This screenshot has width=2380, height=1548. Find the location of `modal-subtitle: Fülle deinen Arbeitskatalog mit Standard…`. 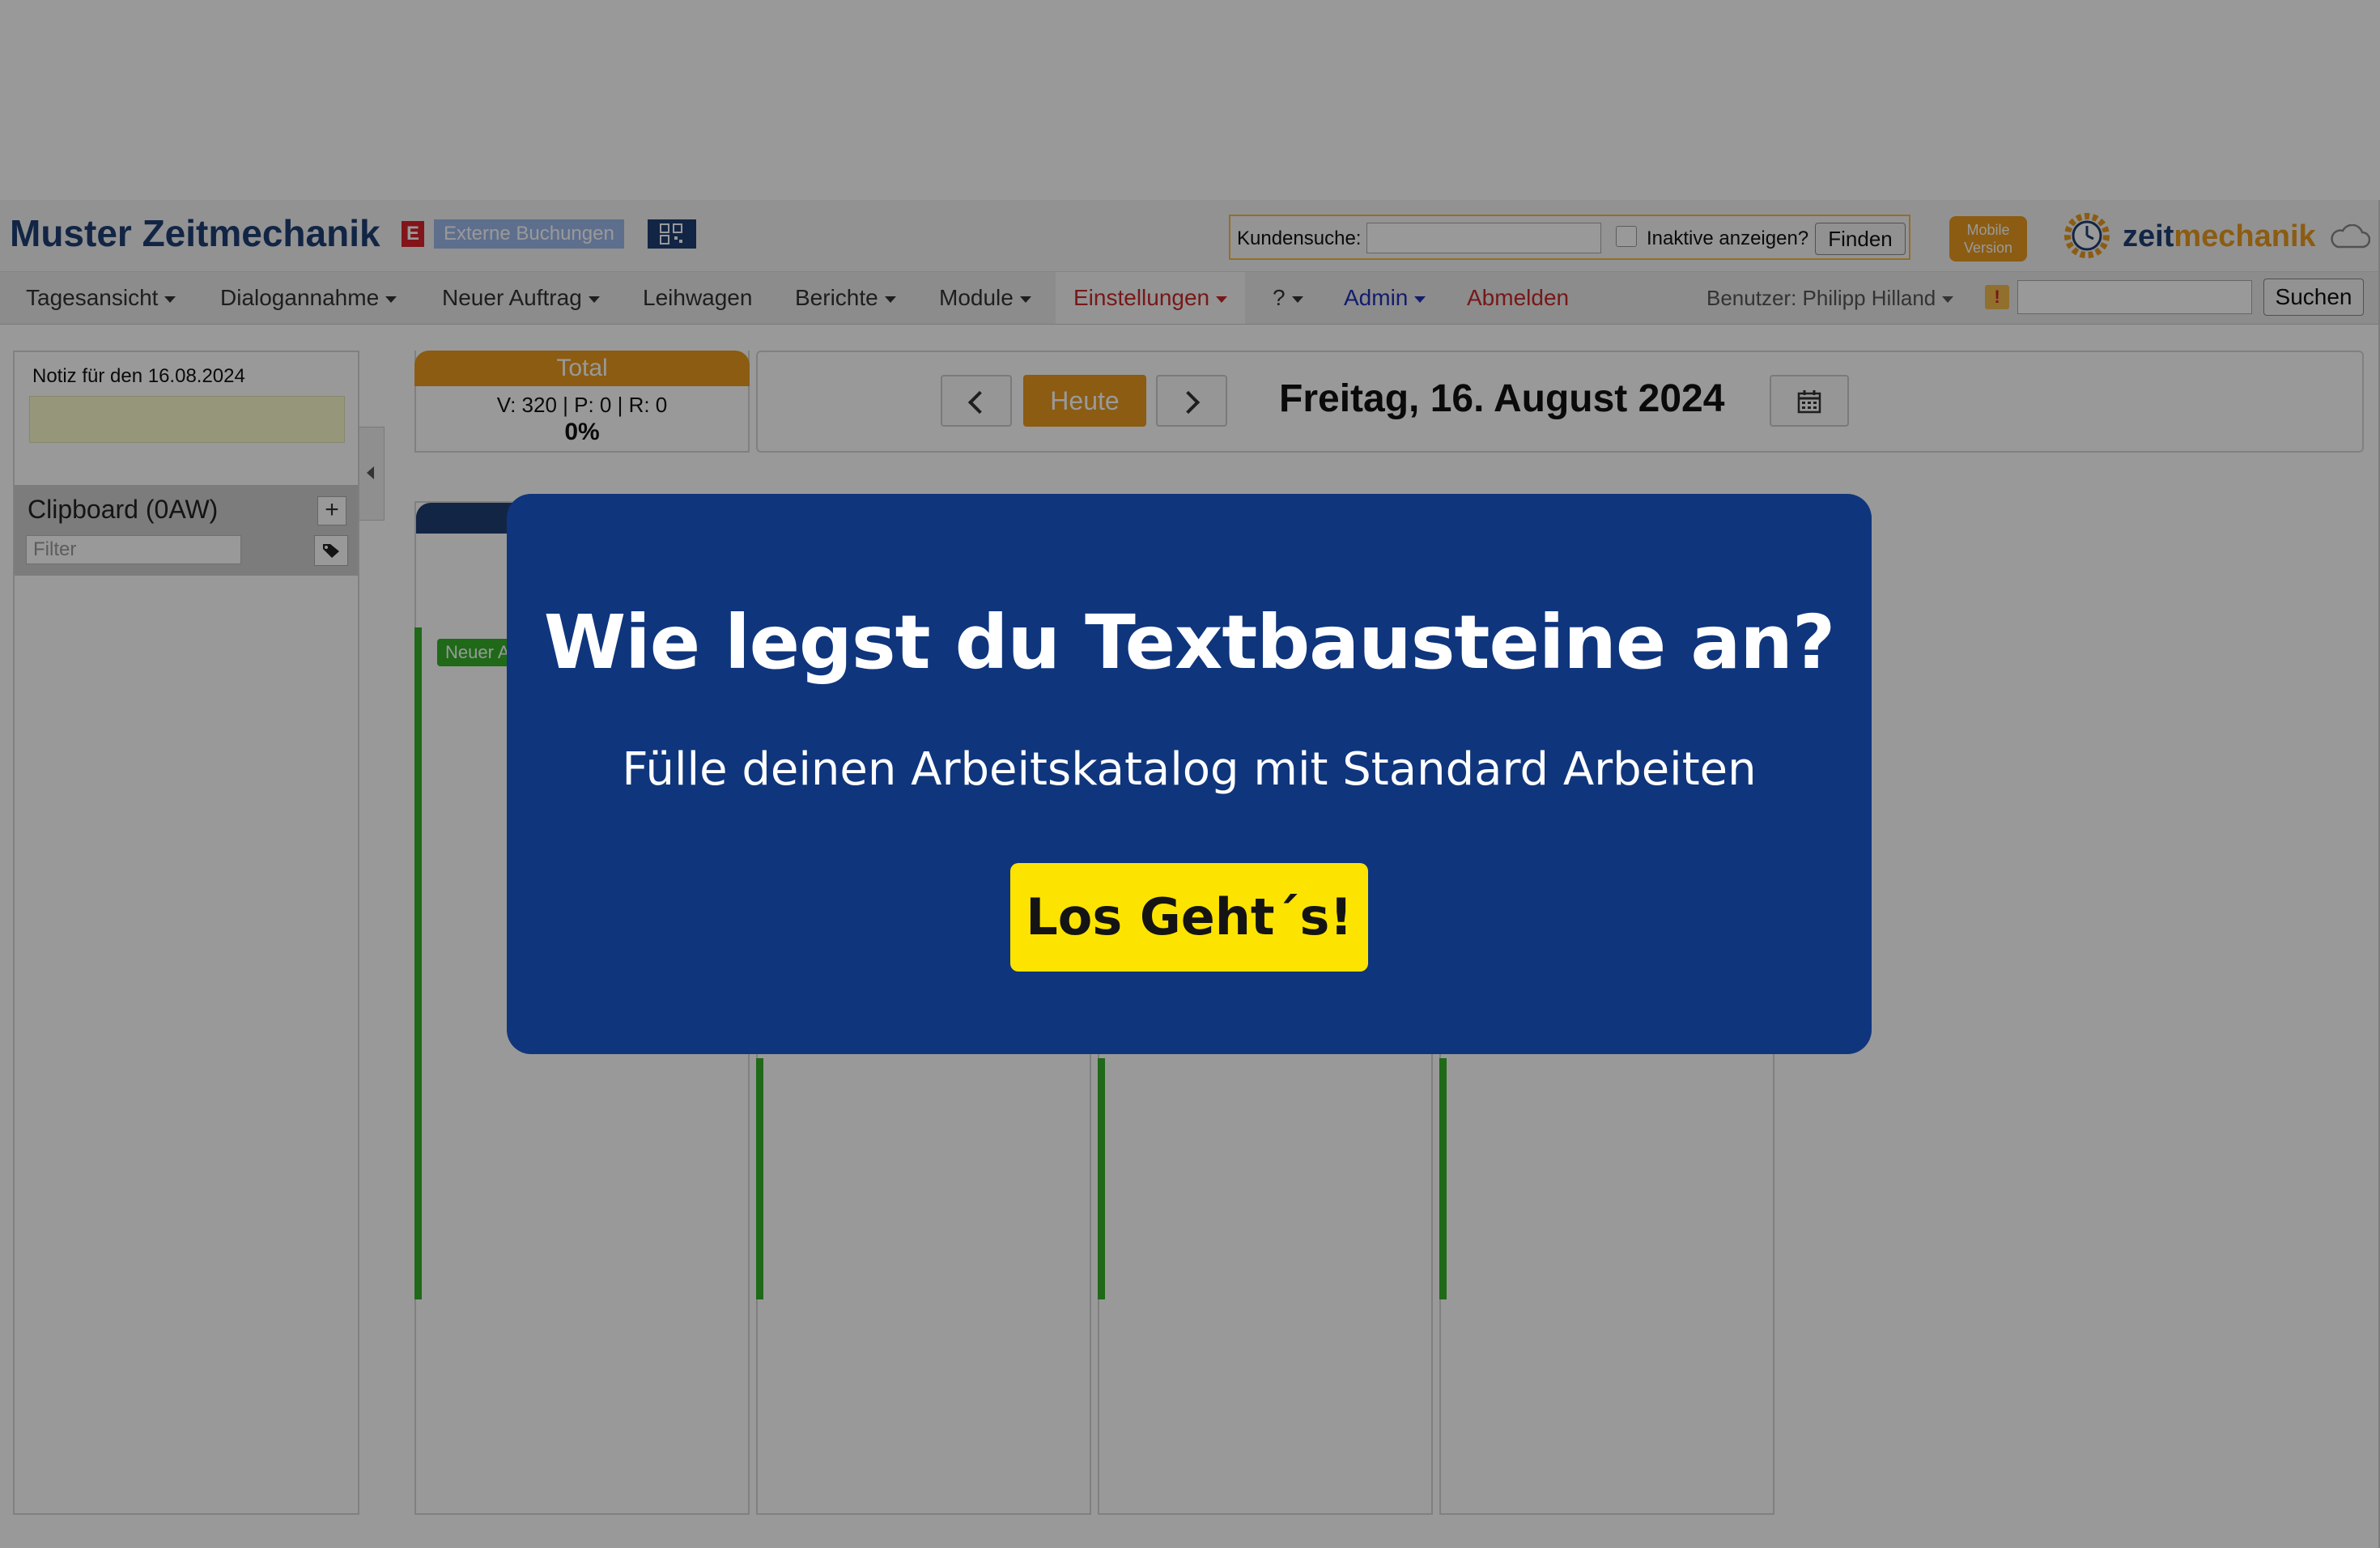

modal-subtitle: Fülle deinen Arbeitskatalog mit Standard… is located at coordinates (1189, 769).